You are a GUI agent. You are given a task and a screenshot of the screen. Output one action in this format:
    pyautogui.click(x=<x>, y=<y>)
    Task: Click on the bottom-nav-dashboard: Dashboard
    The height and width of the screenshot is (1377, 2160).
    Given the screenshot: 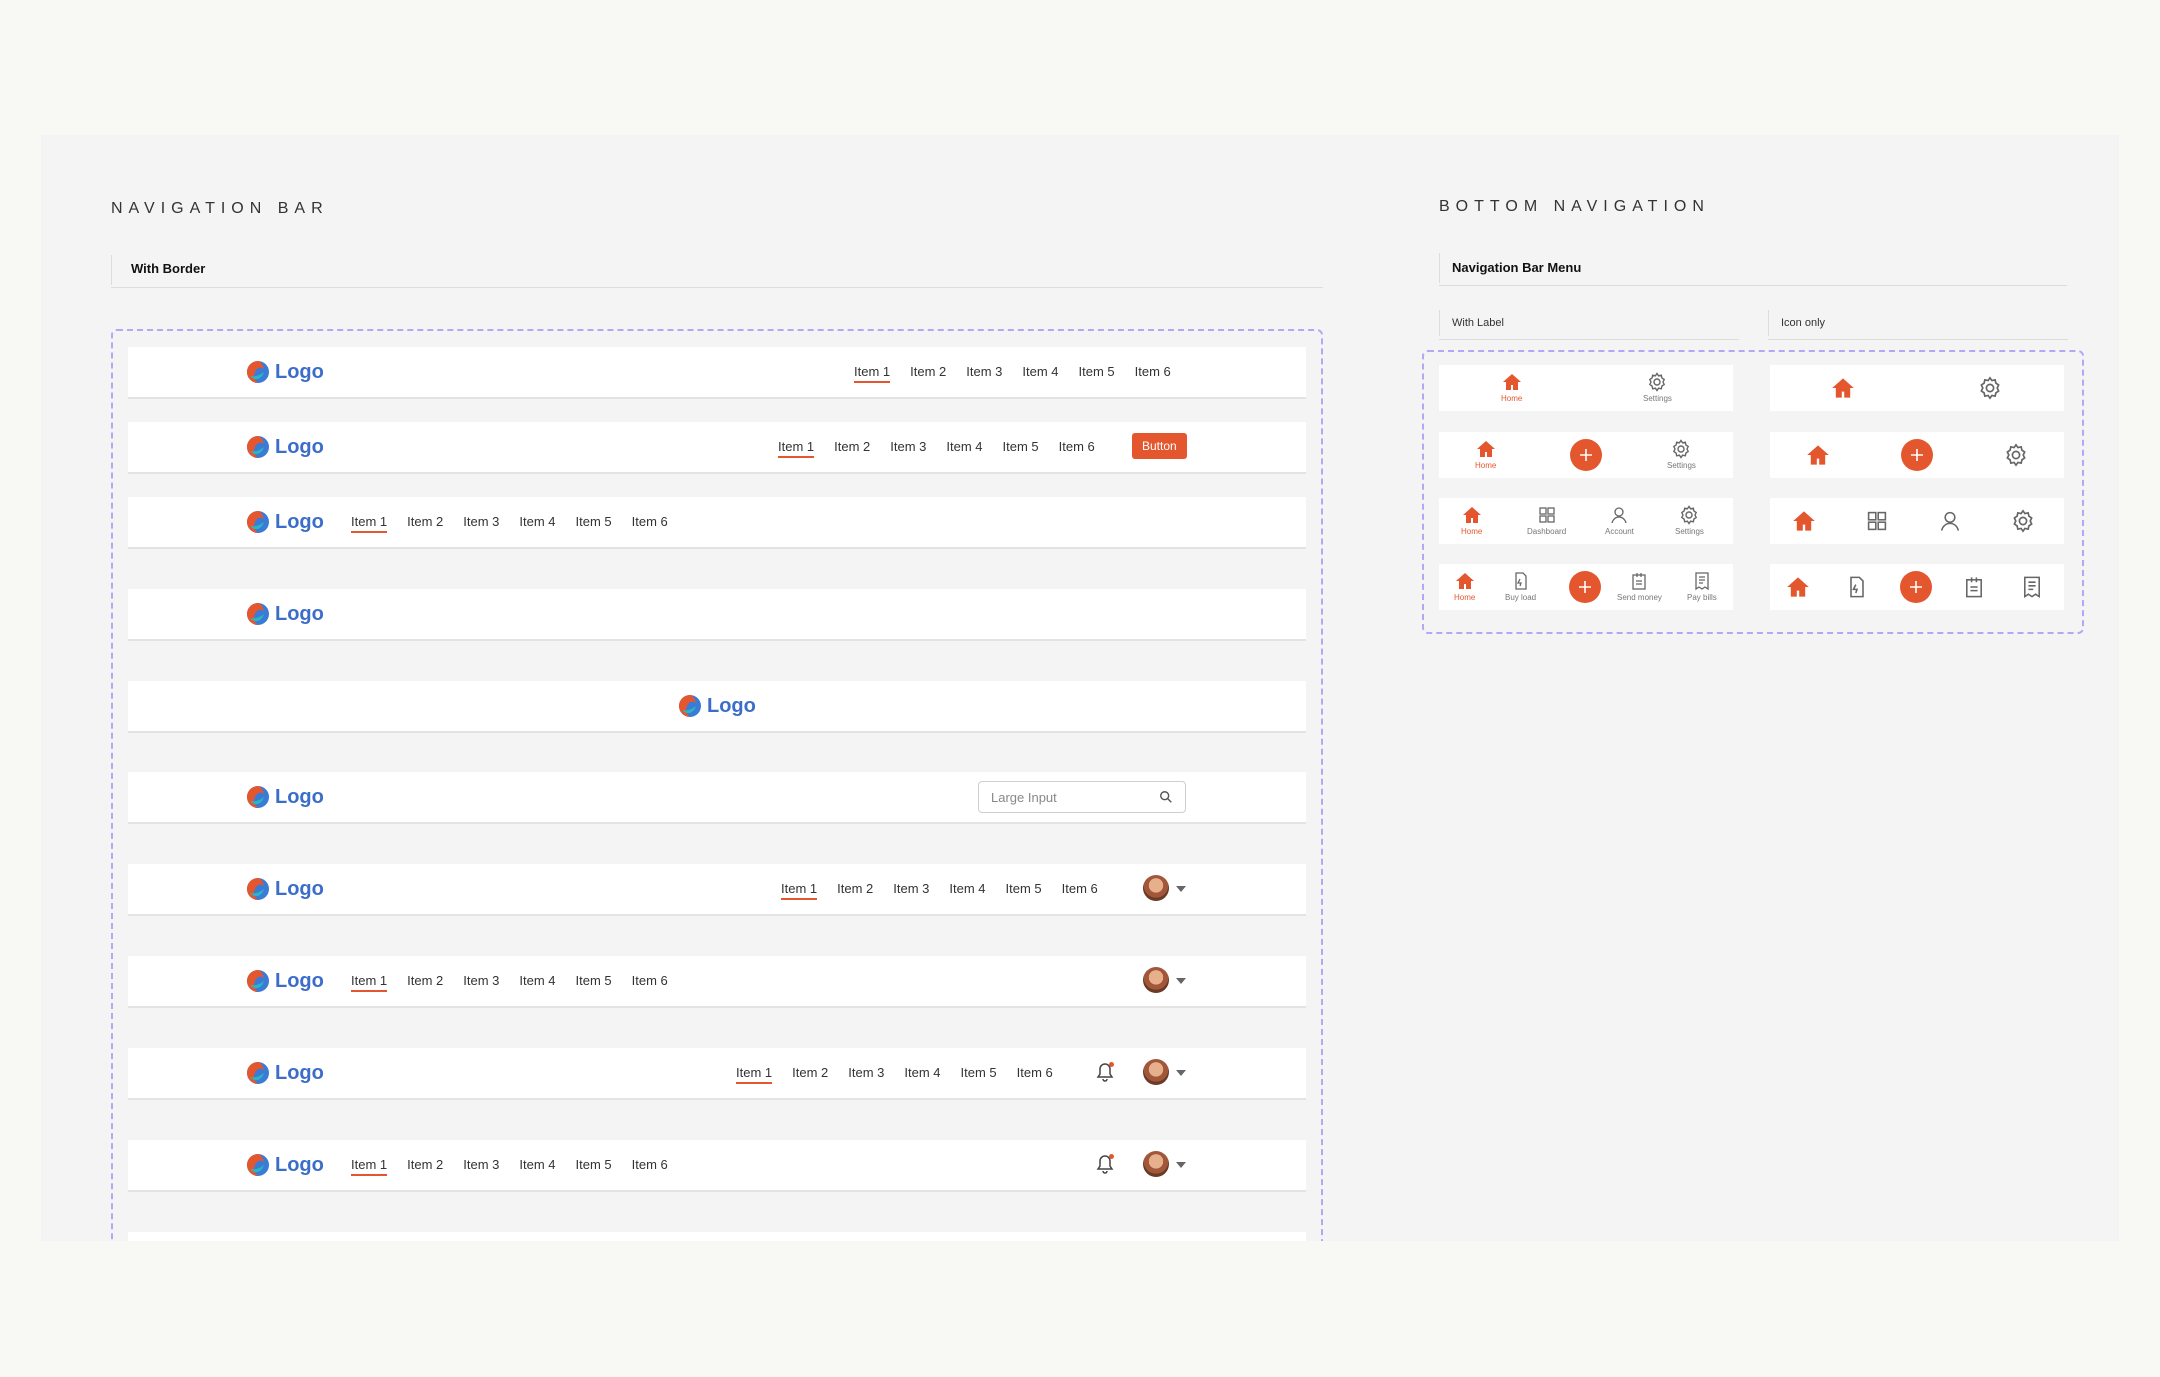 What is the action you would take?
    pyautogui.click(x=1546, y=520)
    